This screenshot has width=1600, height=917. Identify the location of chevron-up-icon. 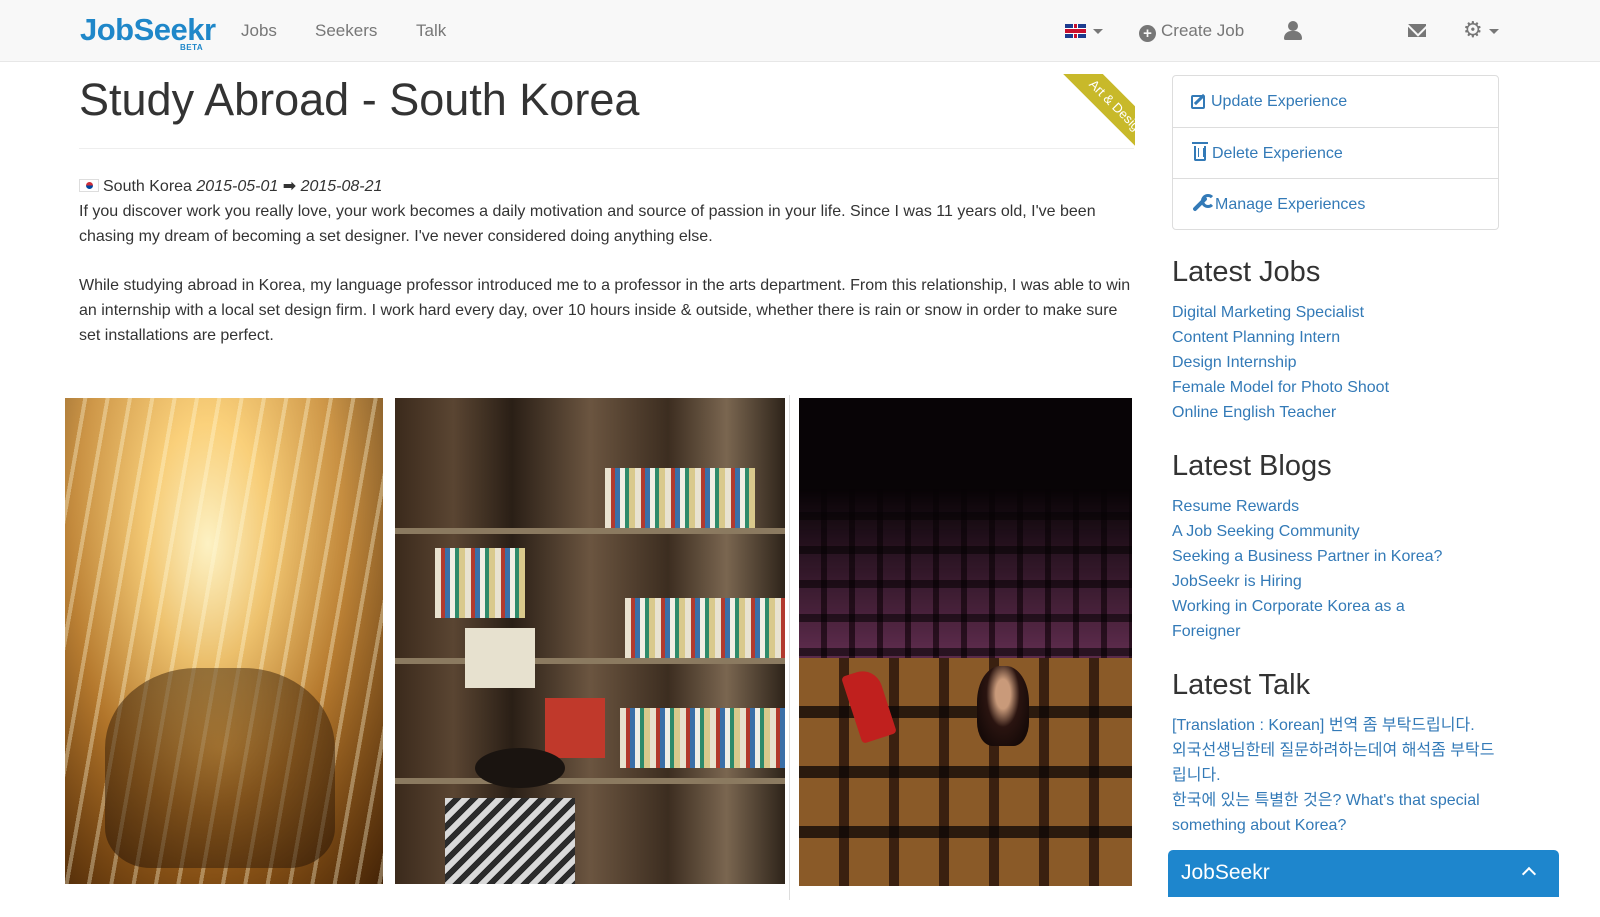
(1529, 874).